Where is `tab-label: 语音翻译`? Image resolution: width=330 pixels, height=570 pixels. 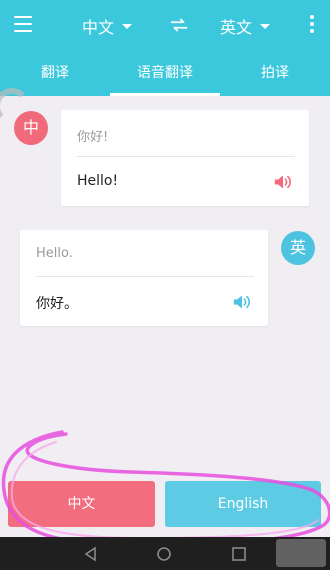 tab-label: 语音翻译 is located at coordinates (165, 73).